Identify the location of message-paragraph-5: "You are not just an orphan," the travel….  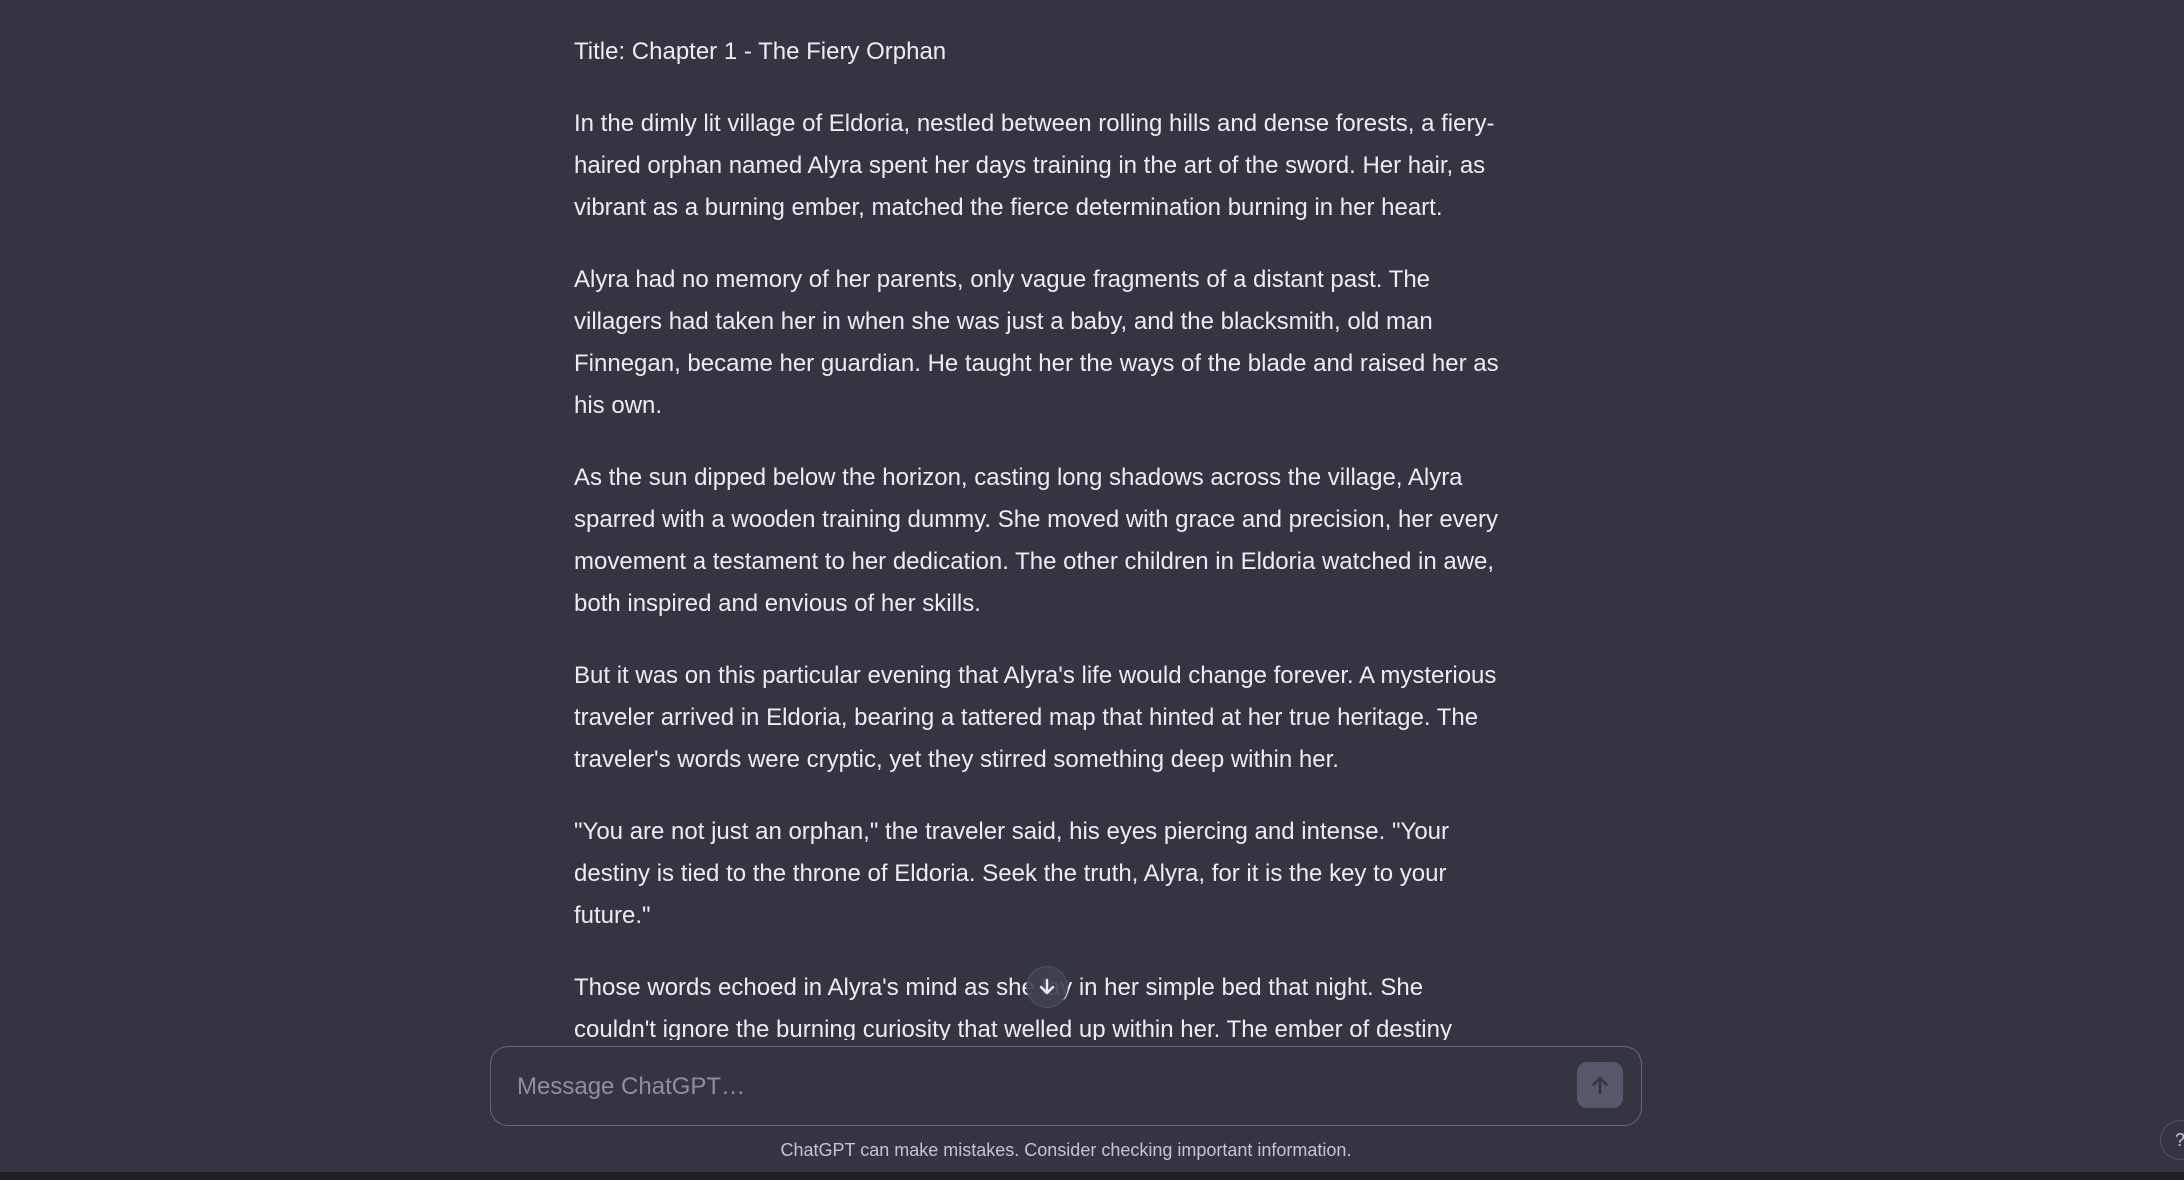
(1012, 873).